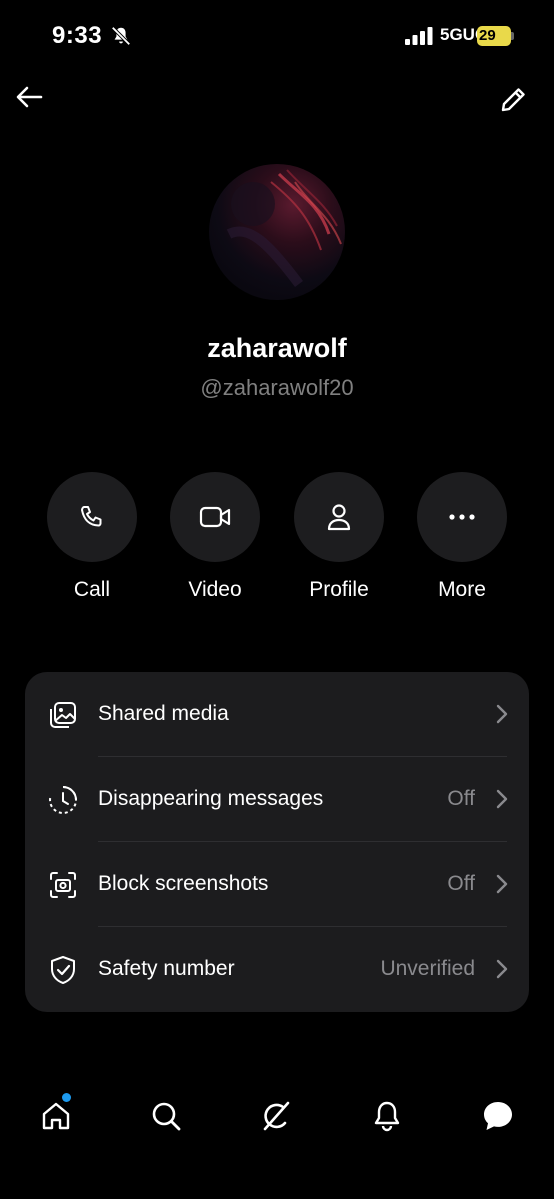 The width and height of the screenshot is (554, 1199). What do you see at coordinates (419, 36) in the screenshot?
I see `cell-signal-icon` at bounding box center [419, 36].